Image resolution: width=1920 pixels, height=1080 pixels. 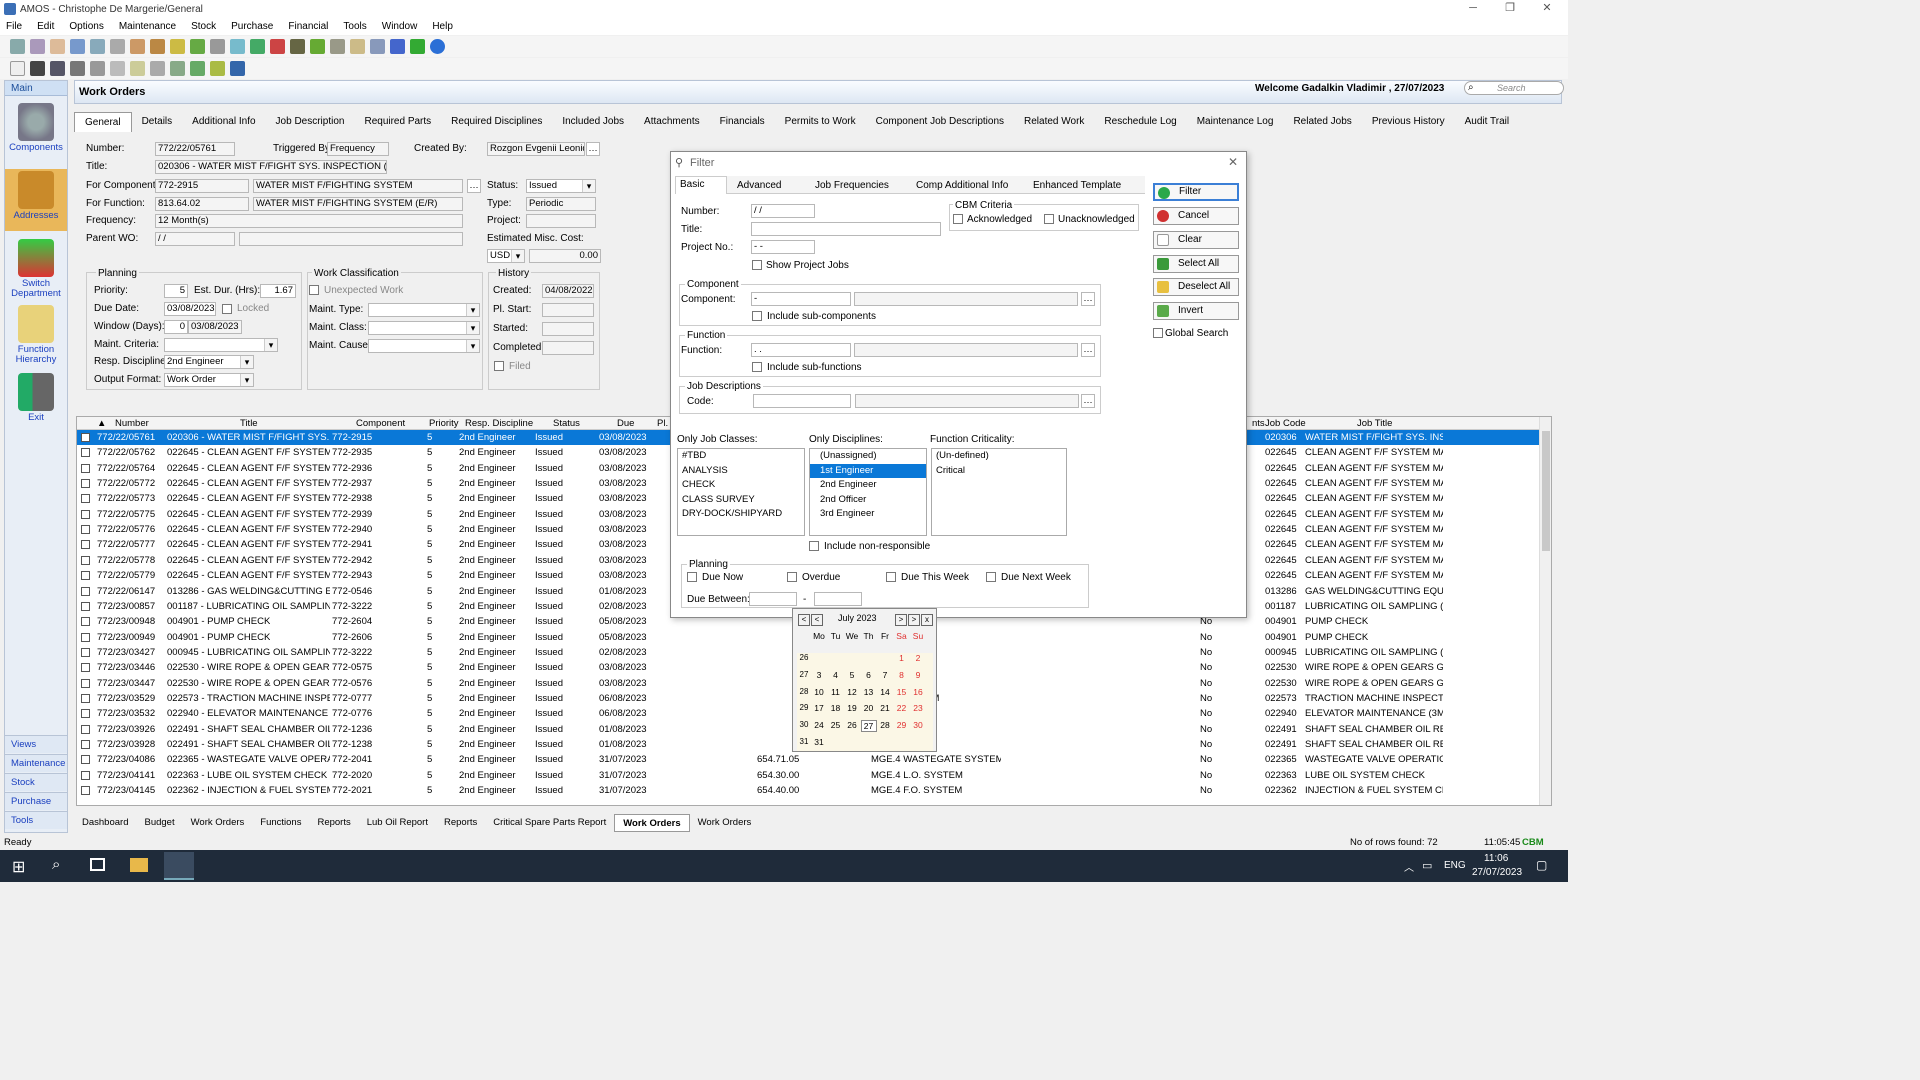 What do you see at coordinates (725, 823) in the screenshot?
I see `bottom-tab-work-orders-3: Work Orders` at bounding box center [725, 823].